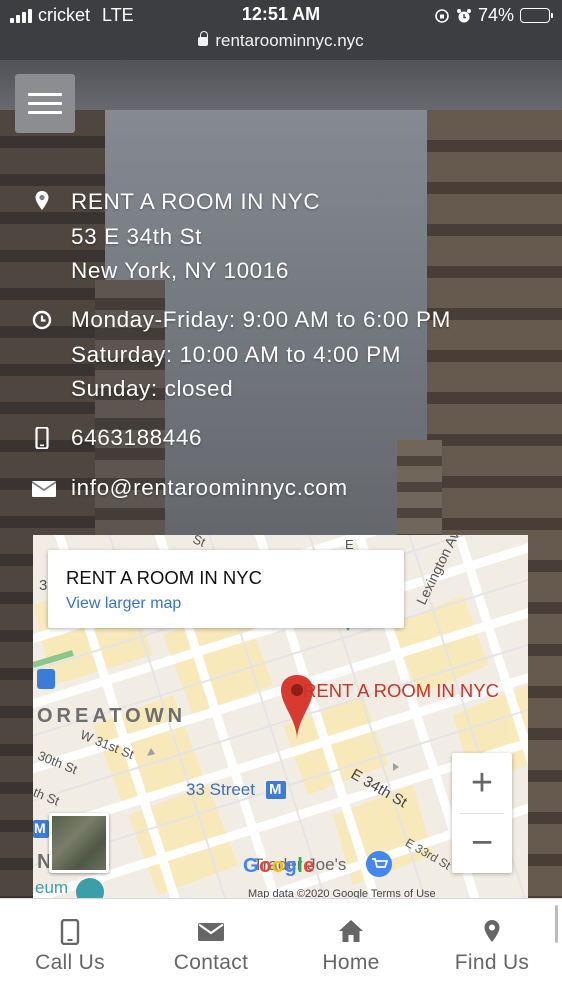  Describe the element at coordinates (70, 949) in the screenshot. I see `nav-call-us: Call Us` at that location.